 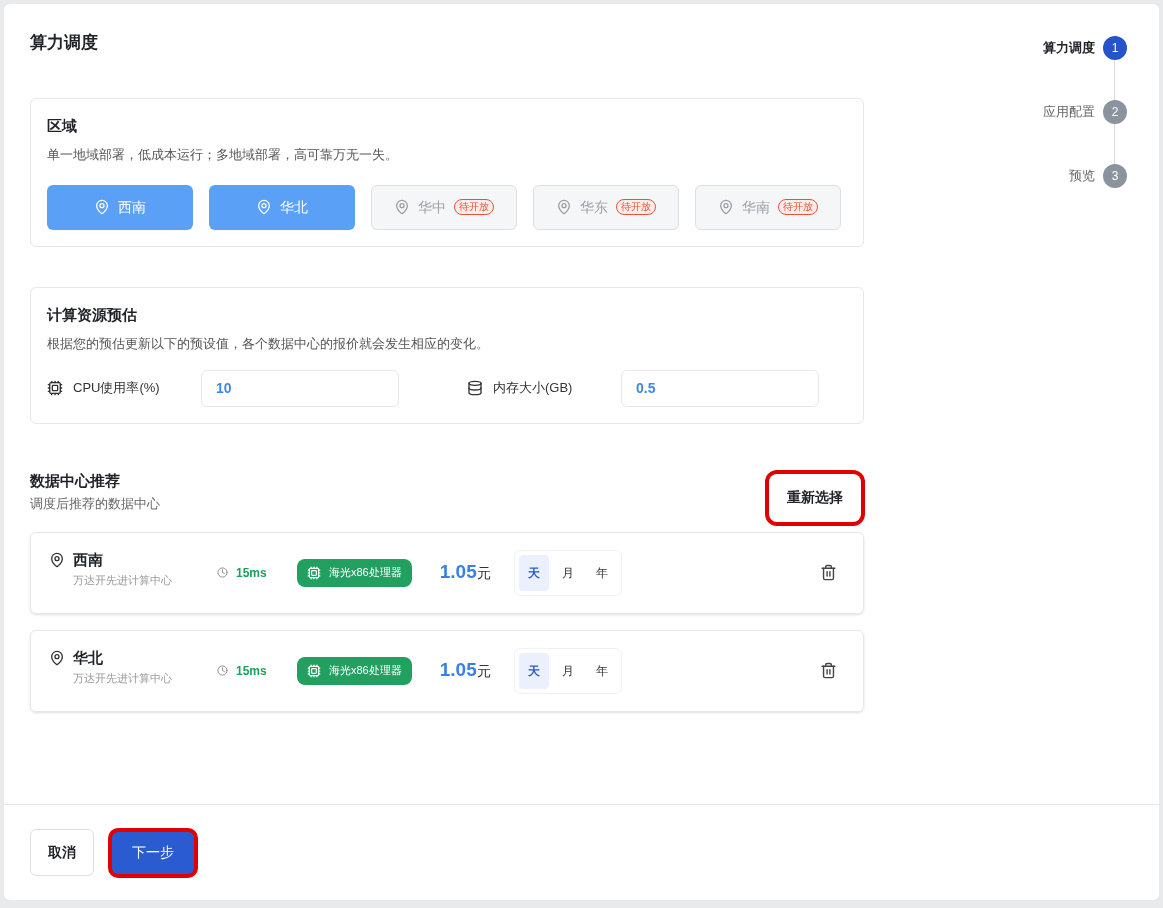 What do you see at coordinates (92, 314) in the screenshot?
I see `section-title: 计算资源预估` at bounding box center [92, 314].